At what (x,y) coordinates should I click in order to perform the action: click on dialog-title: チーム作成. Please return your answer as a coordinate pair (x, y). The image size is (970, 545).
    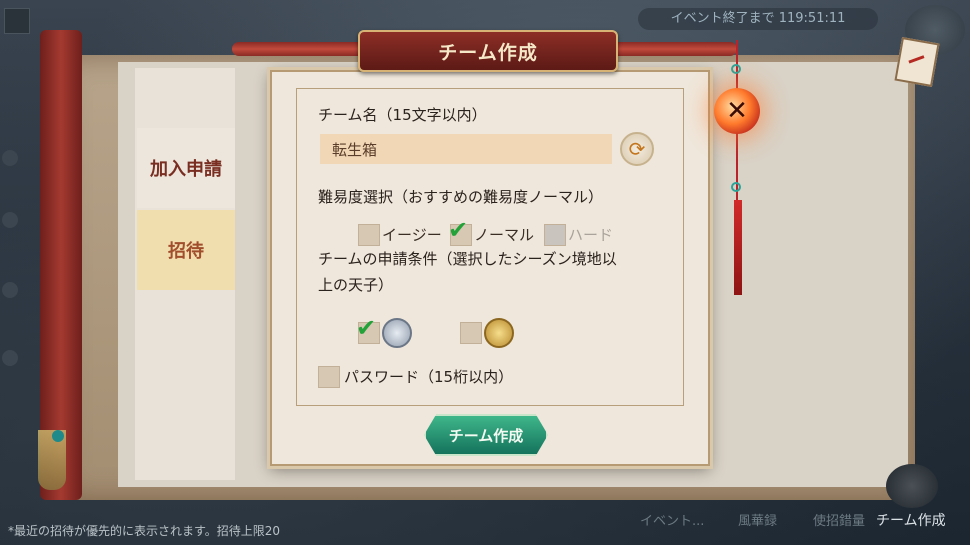
    Looking at the image, I should click on (488, 52).